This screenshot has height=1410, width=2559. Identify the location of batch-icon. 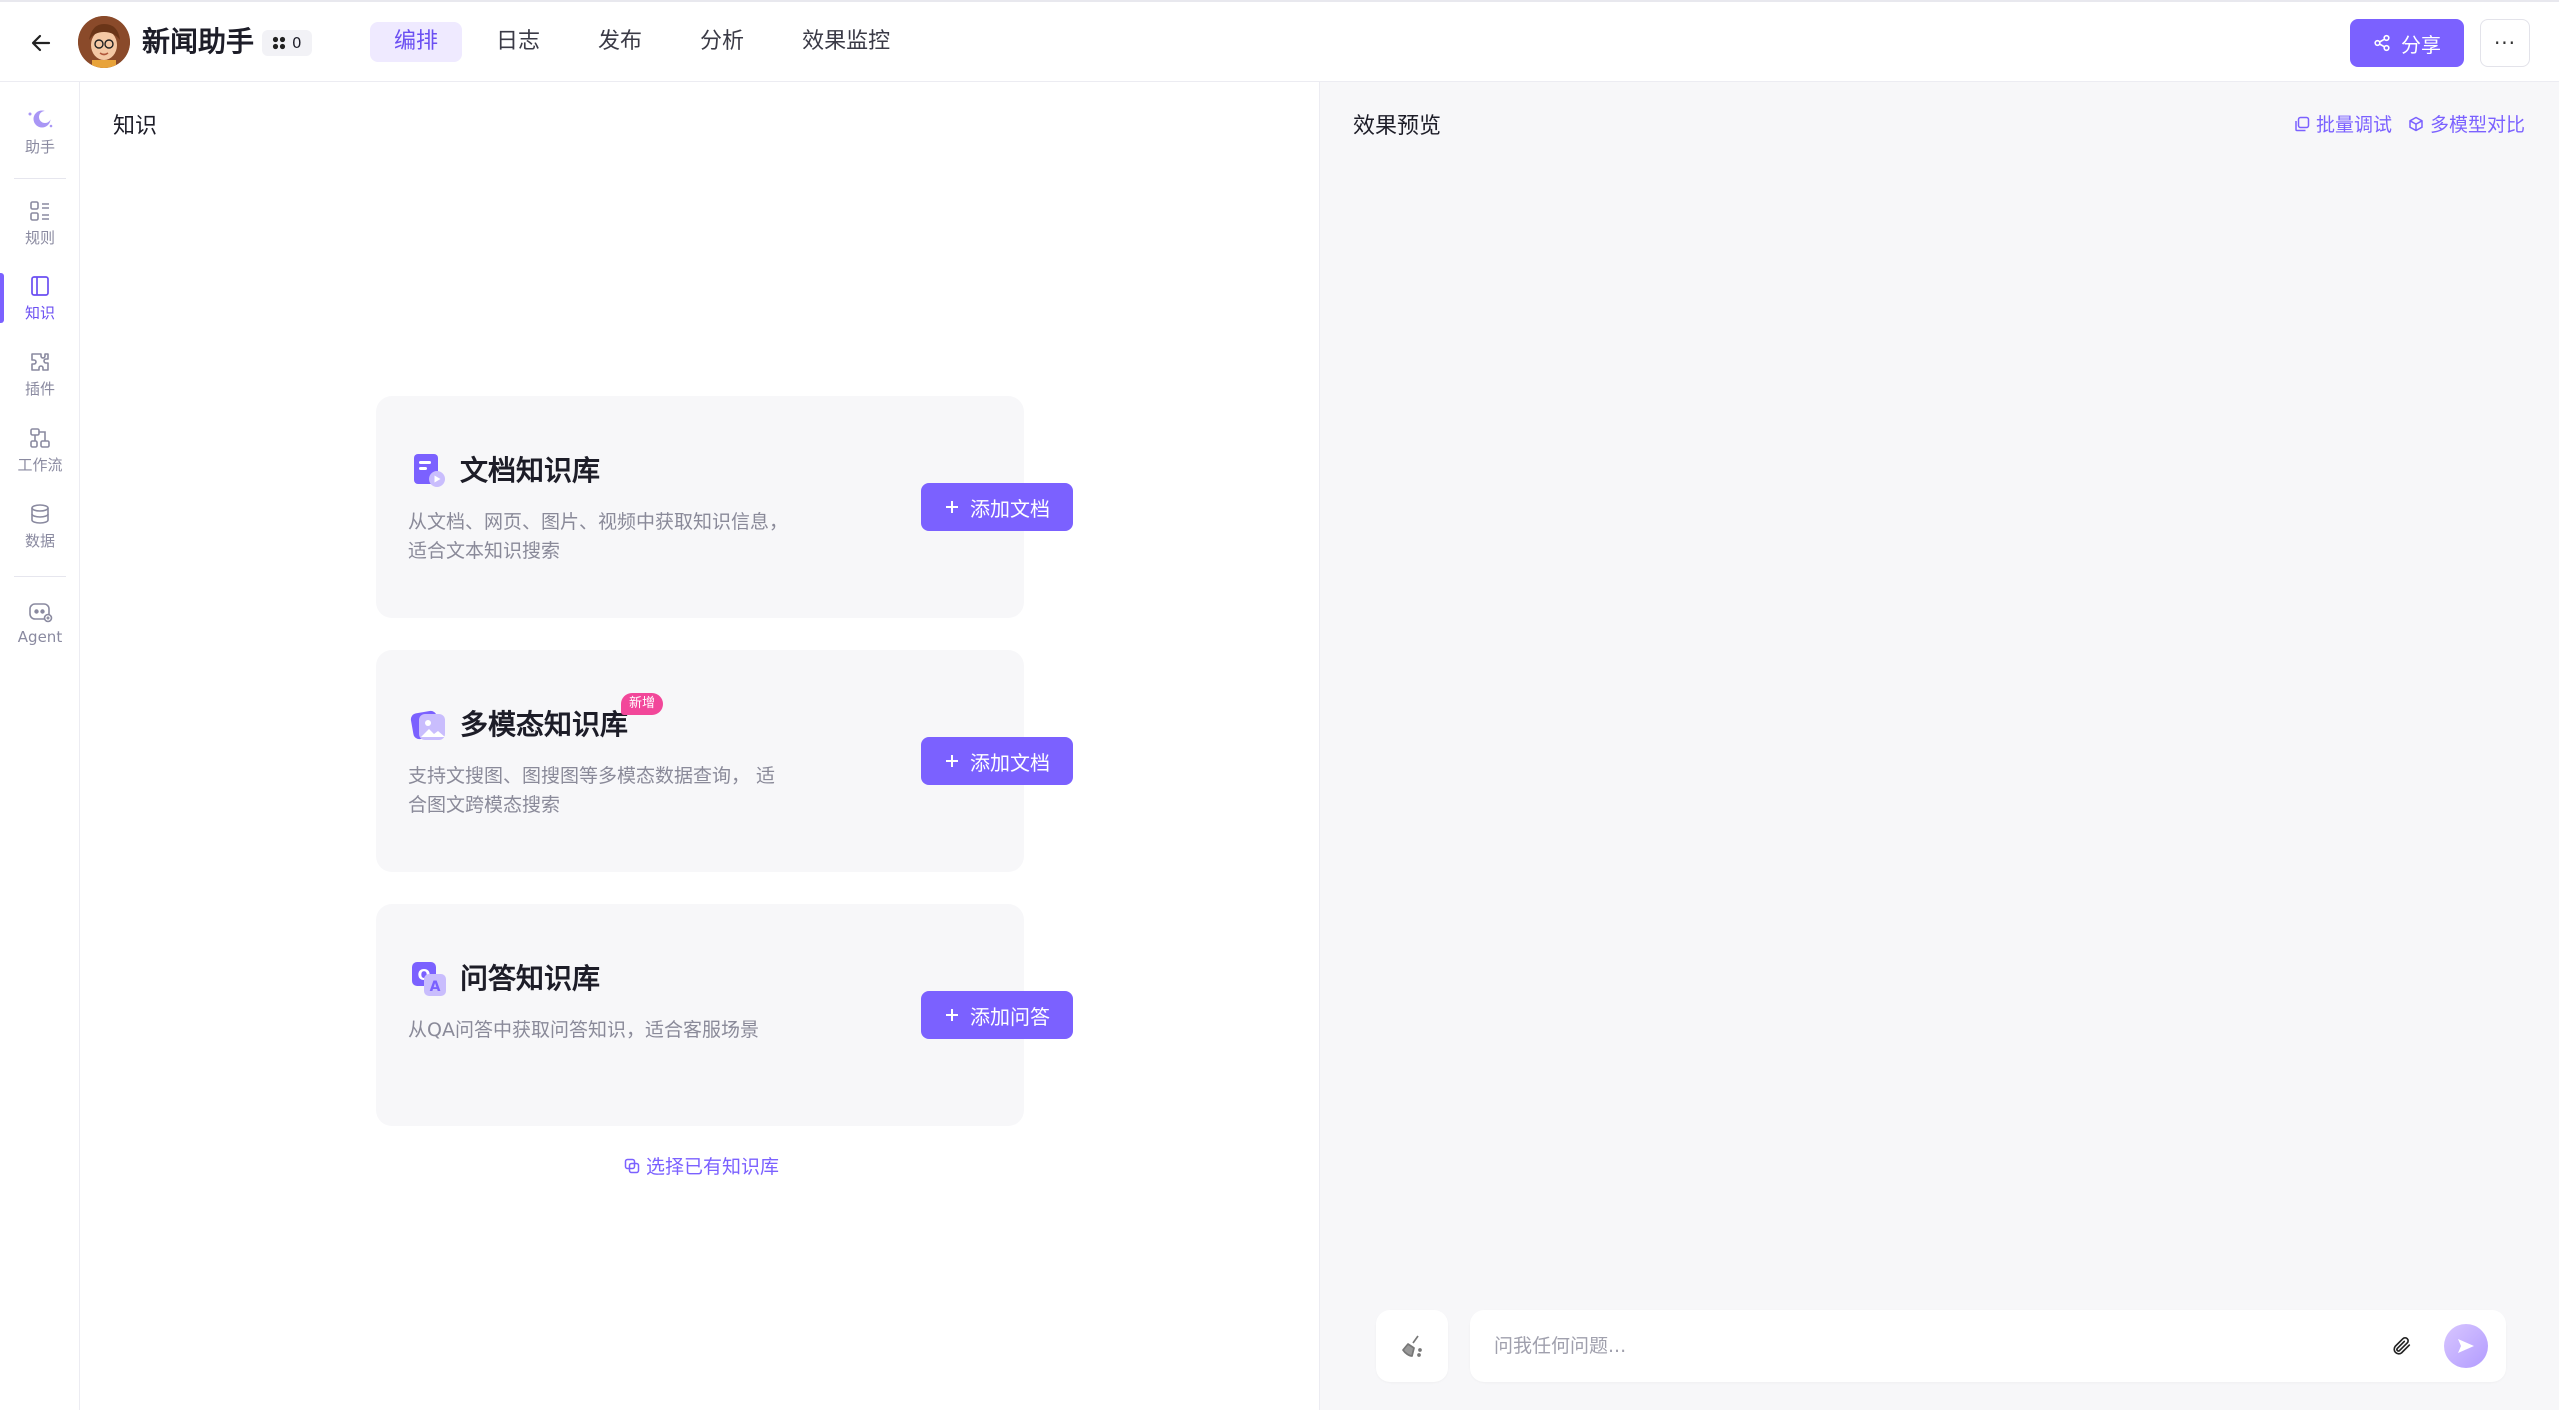
(2302, 123).